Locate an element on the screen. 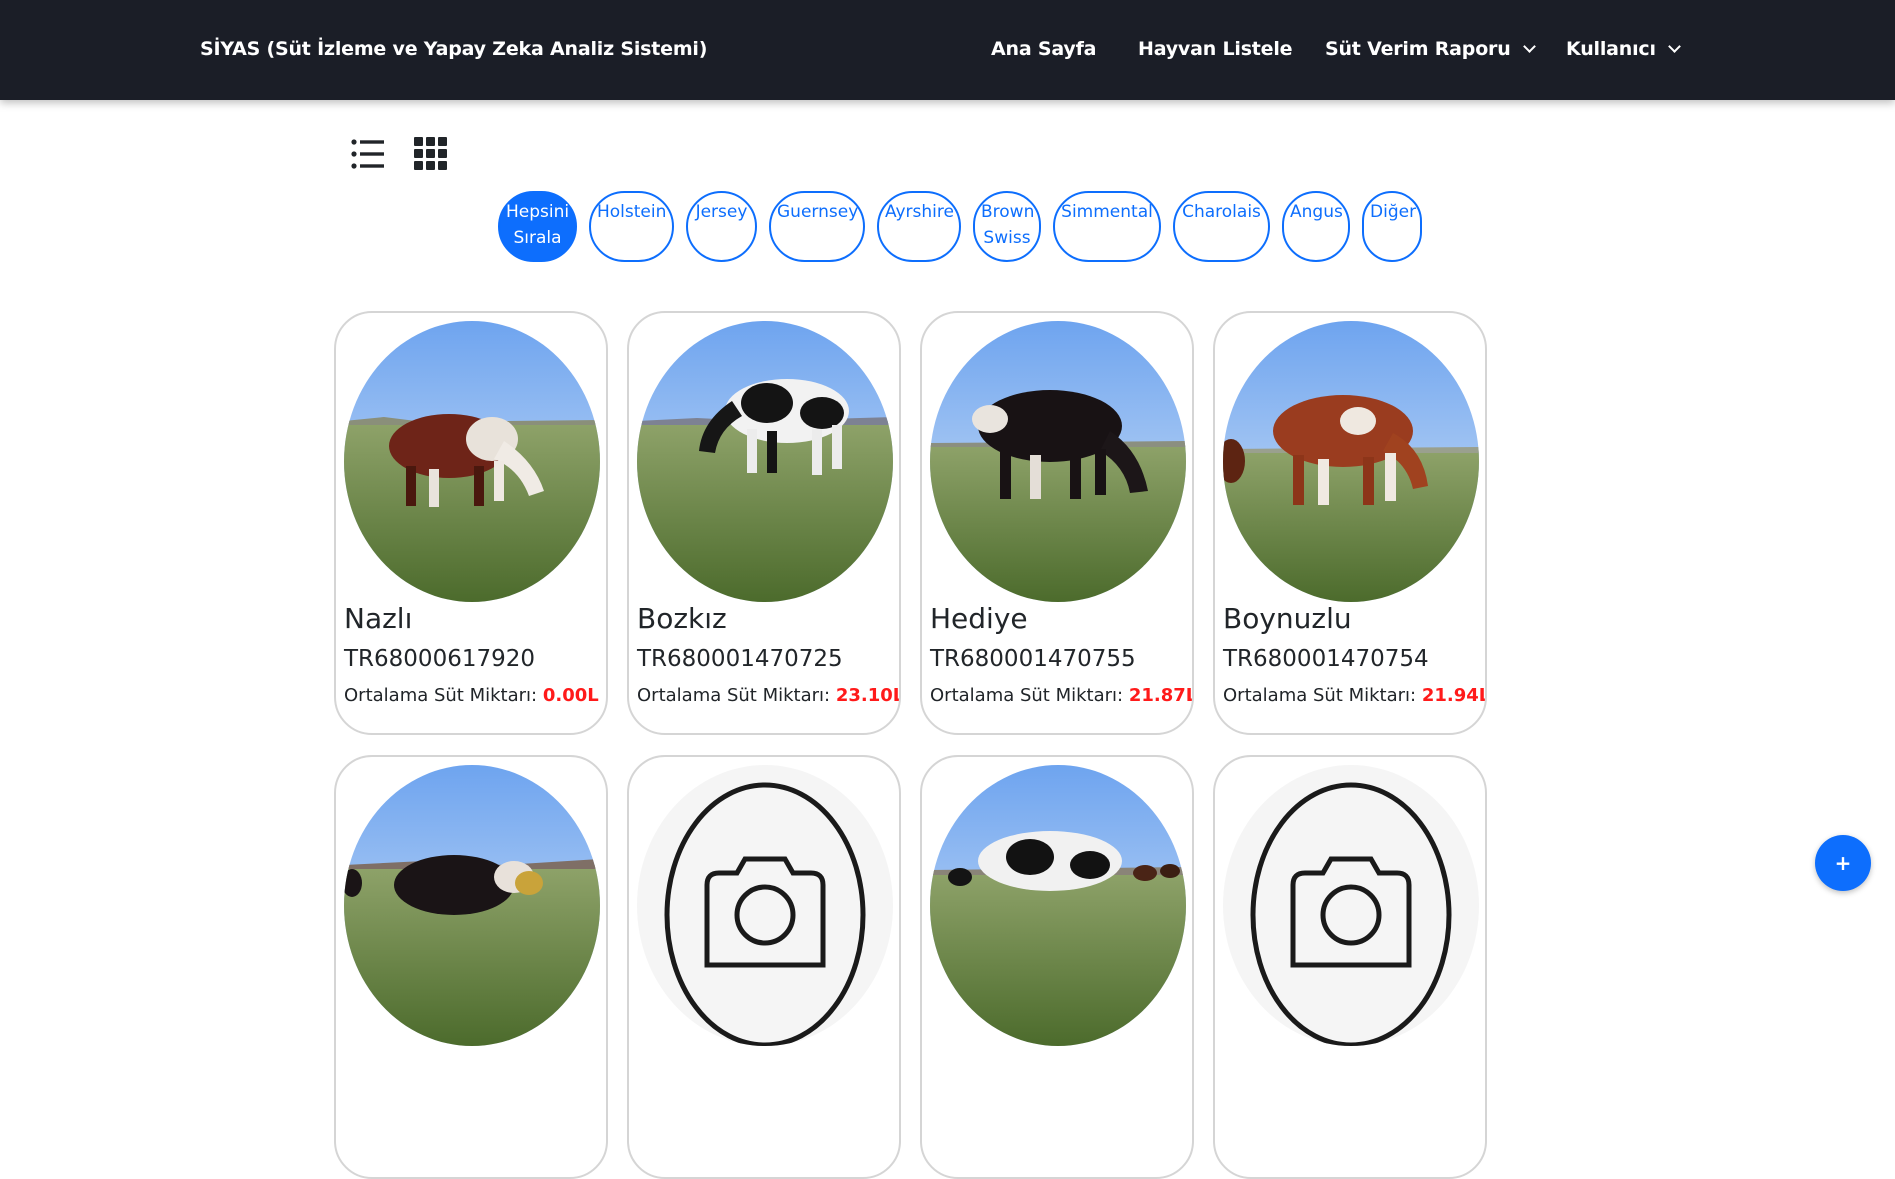 This screenshot has height=1179, width=1895. average-milk: Ortalama Süt Miktarı: 21.87L is located at coordinates (1062, 695).